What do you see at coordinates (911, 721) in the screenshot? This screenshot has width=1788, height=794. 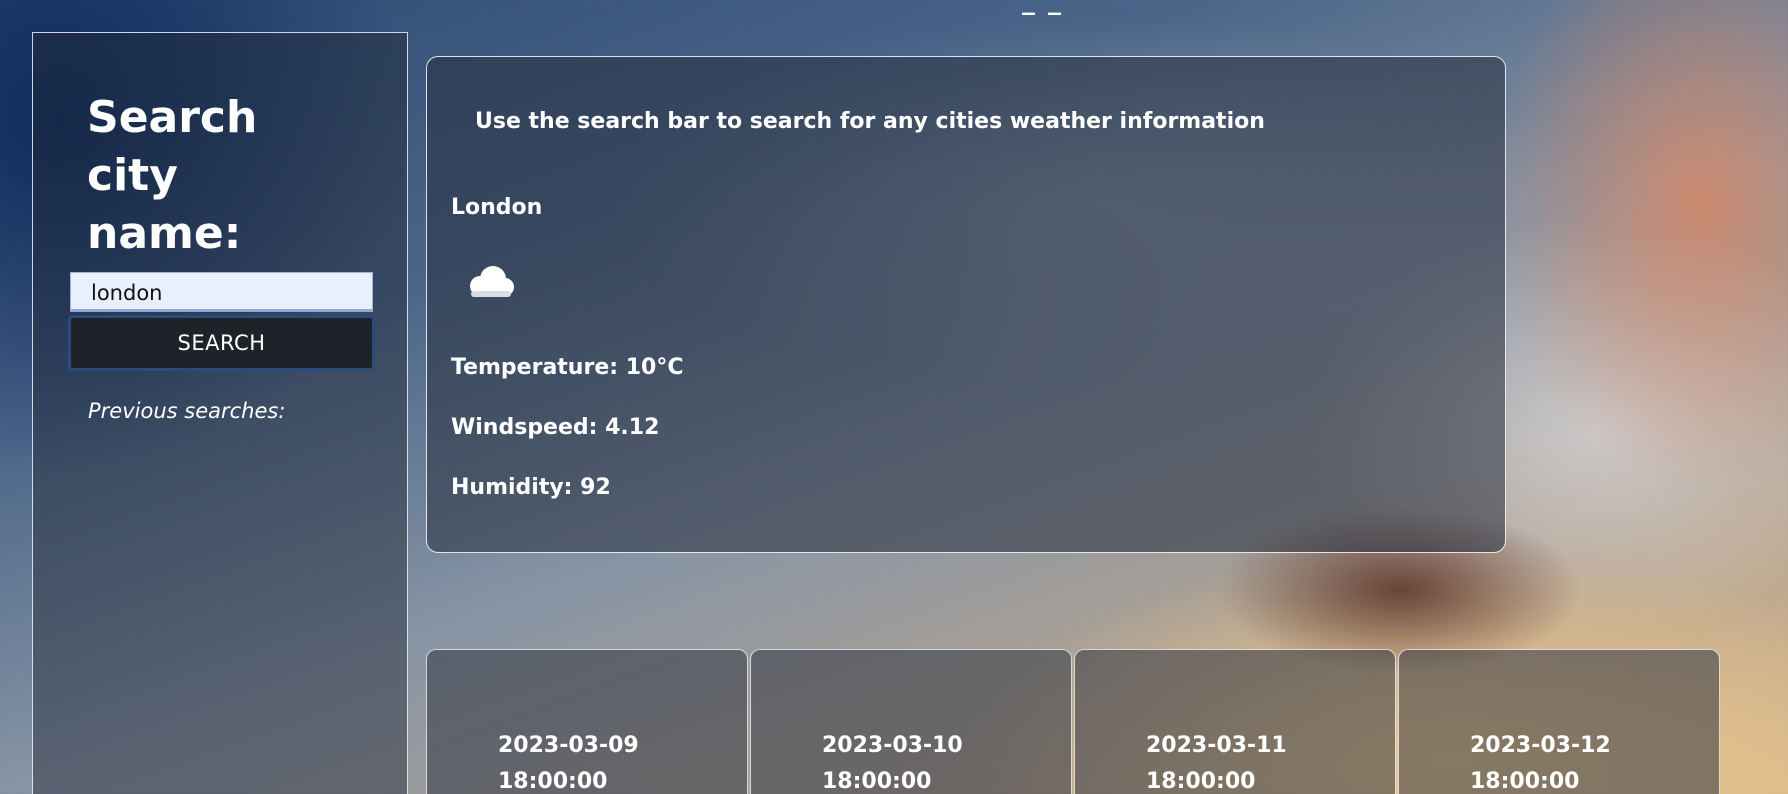 I see `forecast-card: 2023-03-10 18:00:00` at bounding box center [911, 721].